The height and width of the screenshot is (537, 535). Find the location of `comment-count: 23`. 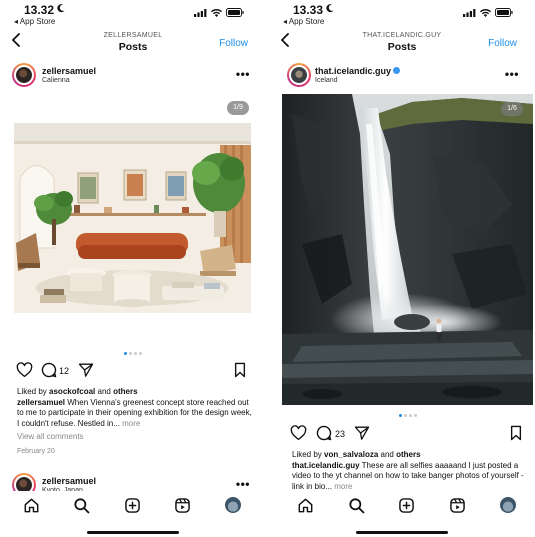

comment-count: 23 is located at coordinates (340, 434).